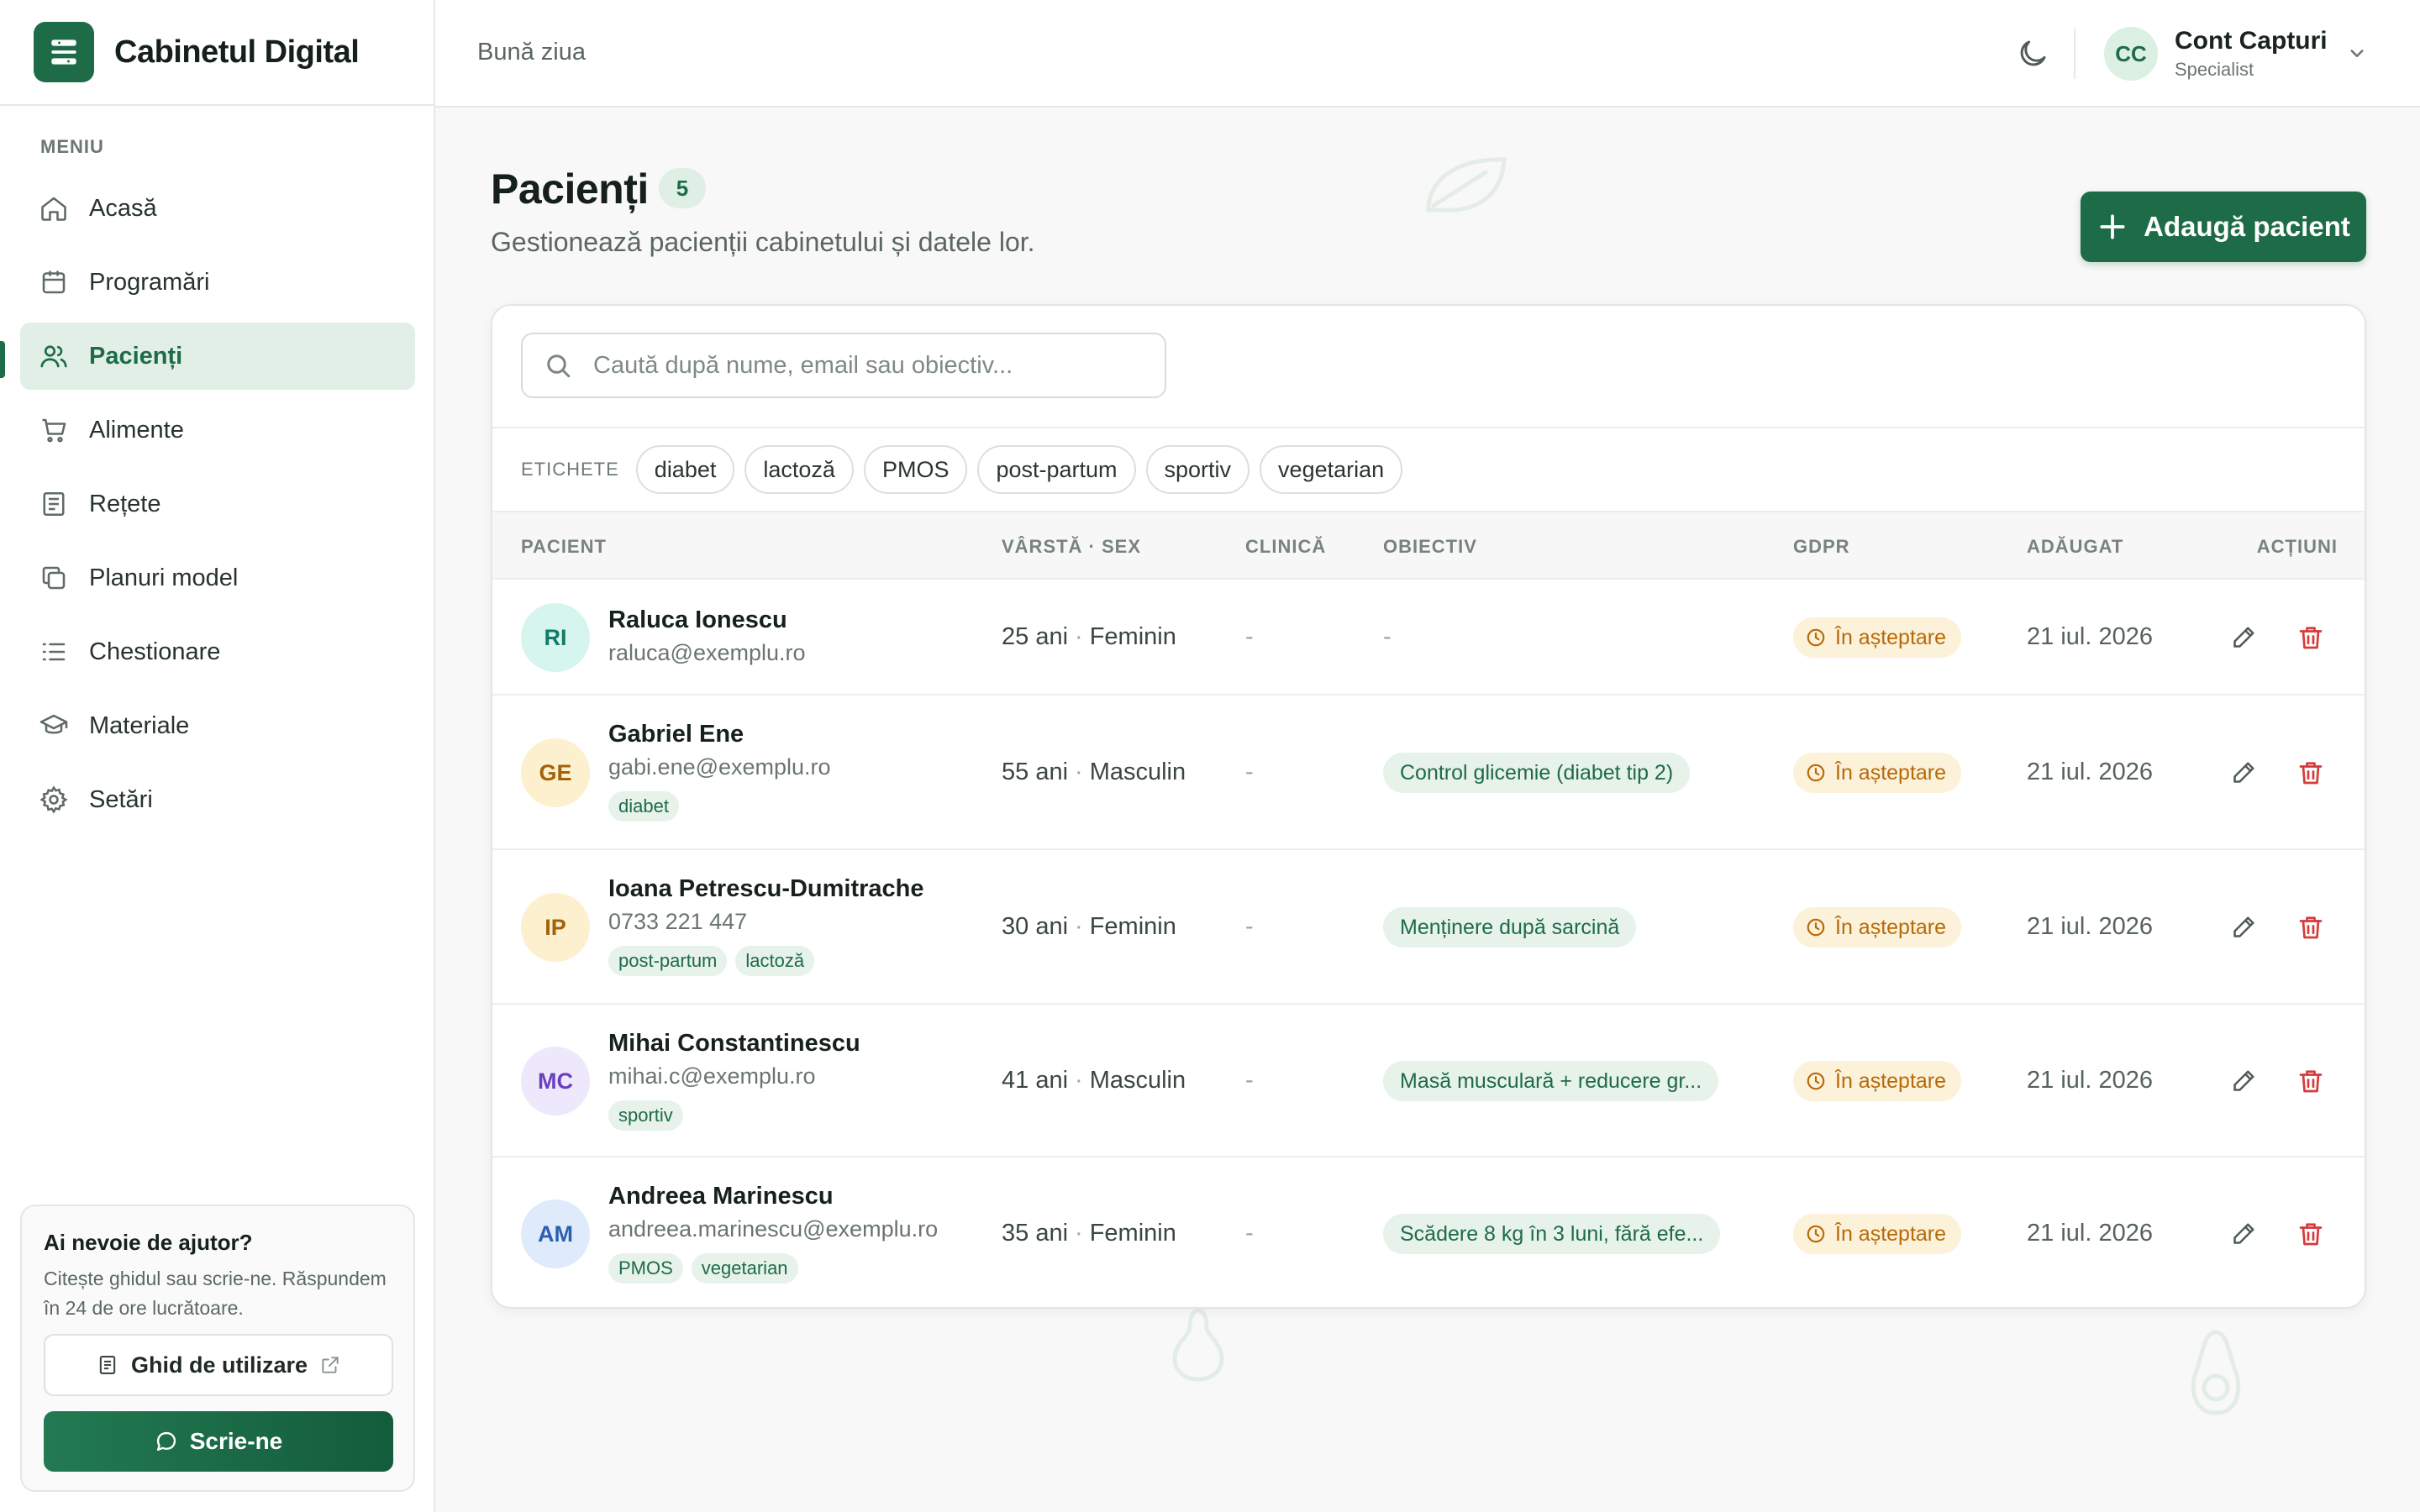 This screenshot has width=2420, height=1512. I want to click on dark-mode-toggle-icon, so click(2033, 53).